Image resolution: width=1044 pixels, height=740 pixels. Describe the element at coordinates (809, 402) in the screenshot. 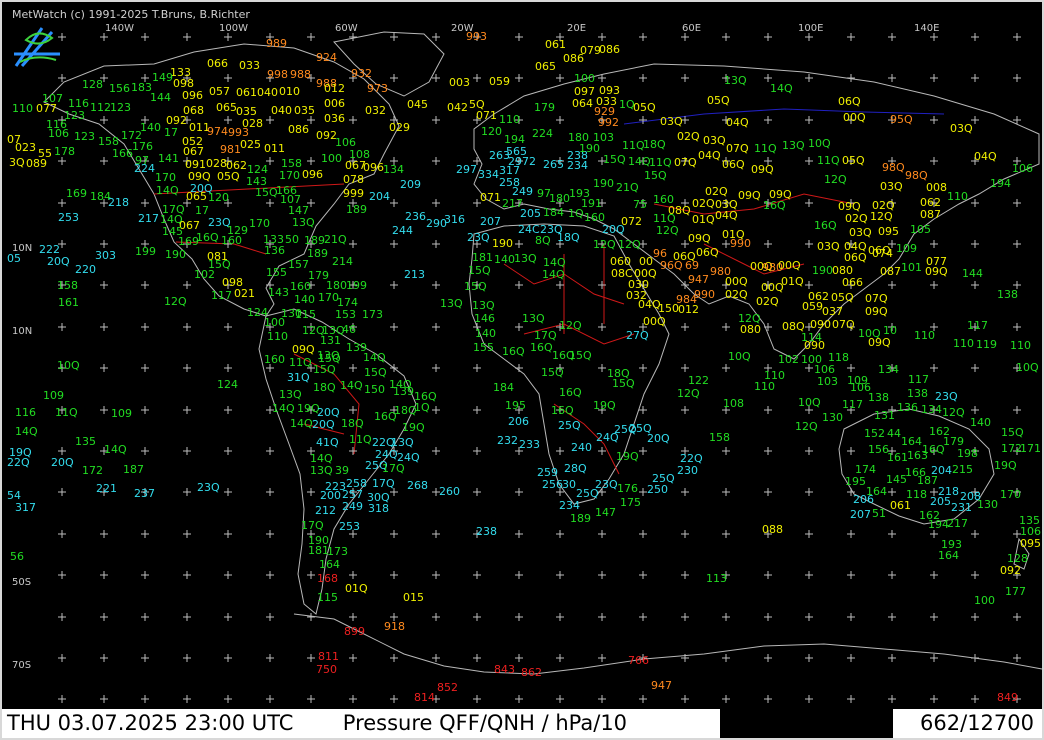

I see `pressure-observation: 10Q` at that location.